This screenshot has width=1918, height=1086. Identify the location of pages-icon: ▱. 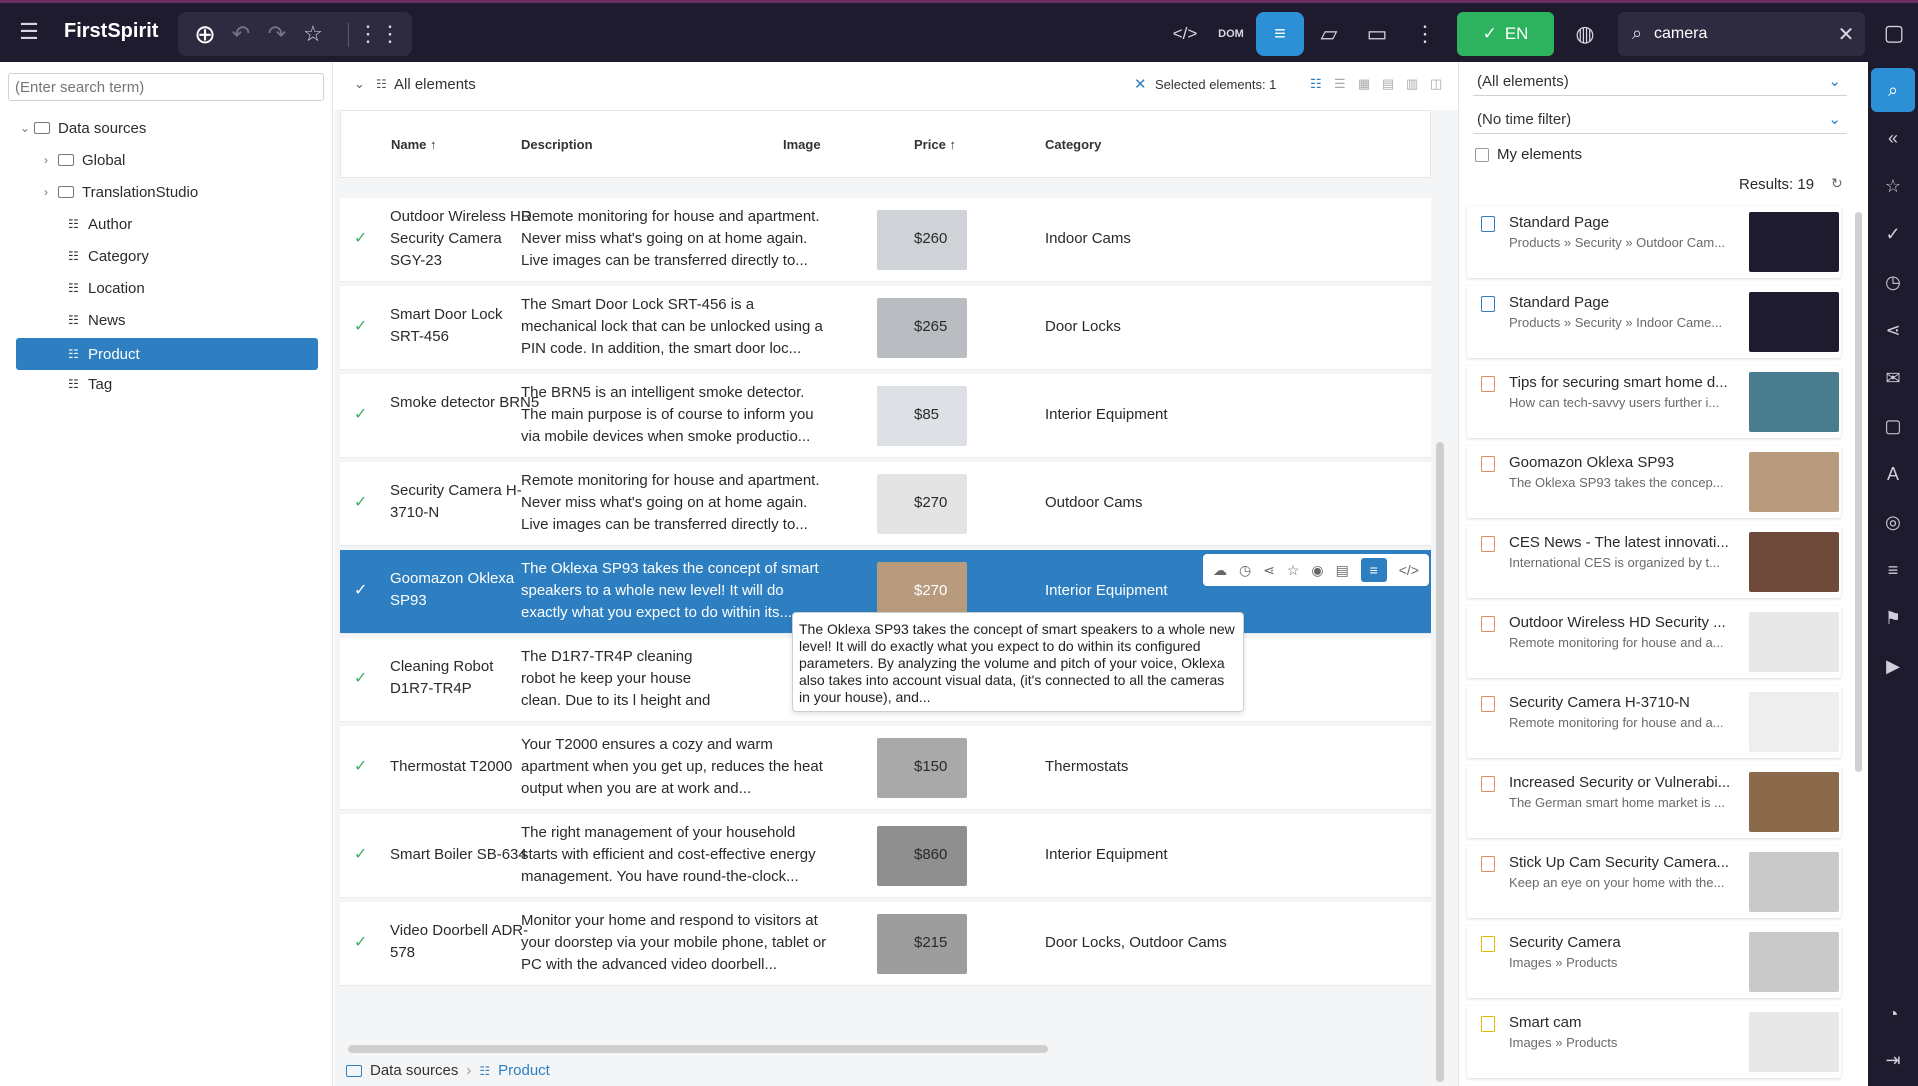
(1329, 34).